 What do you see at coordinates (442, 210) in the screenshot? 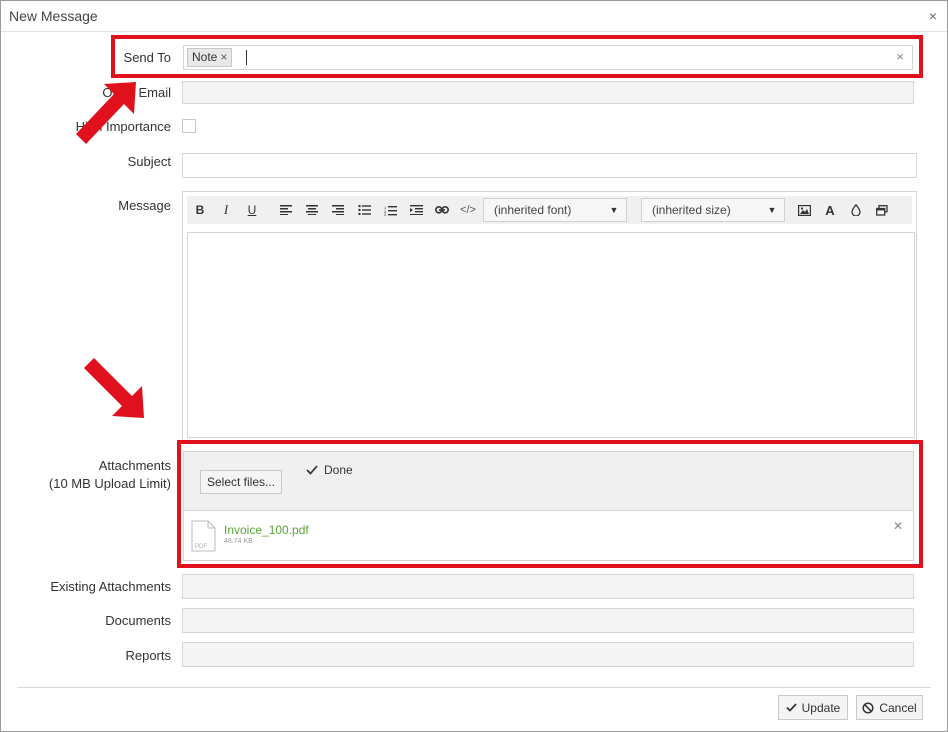
I see `link-icon` at bounding box center [442, 210].